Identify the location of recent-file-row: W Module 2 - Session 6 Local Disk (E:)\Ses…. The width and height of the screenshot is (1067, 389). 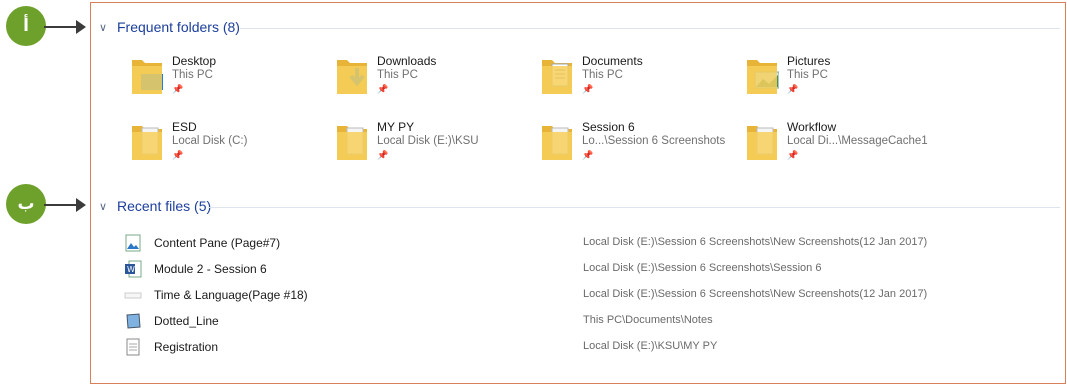
(589, 269).